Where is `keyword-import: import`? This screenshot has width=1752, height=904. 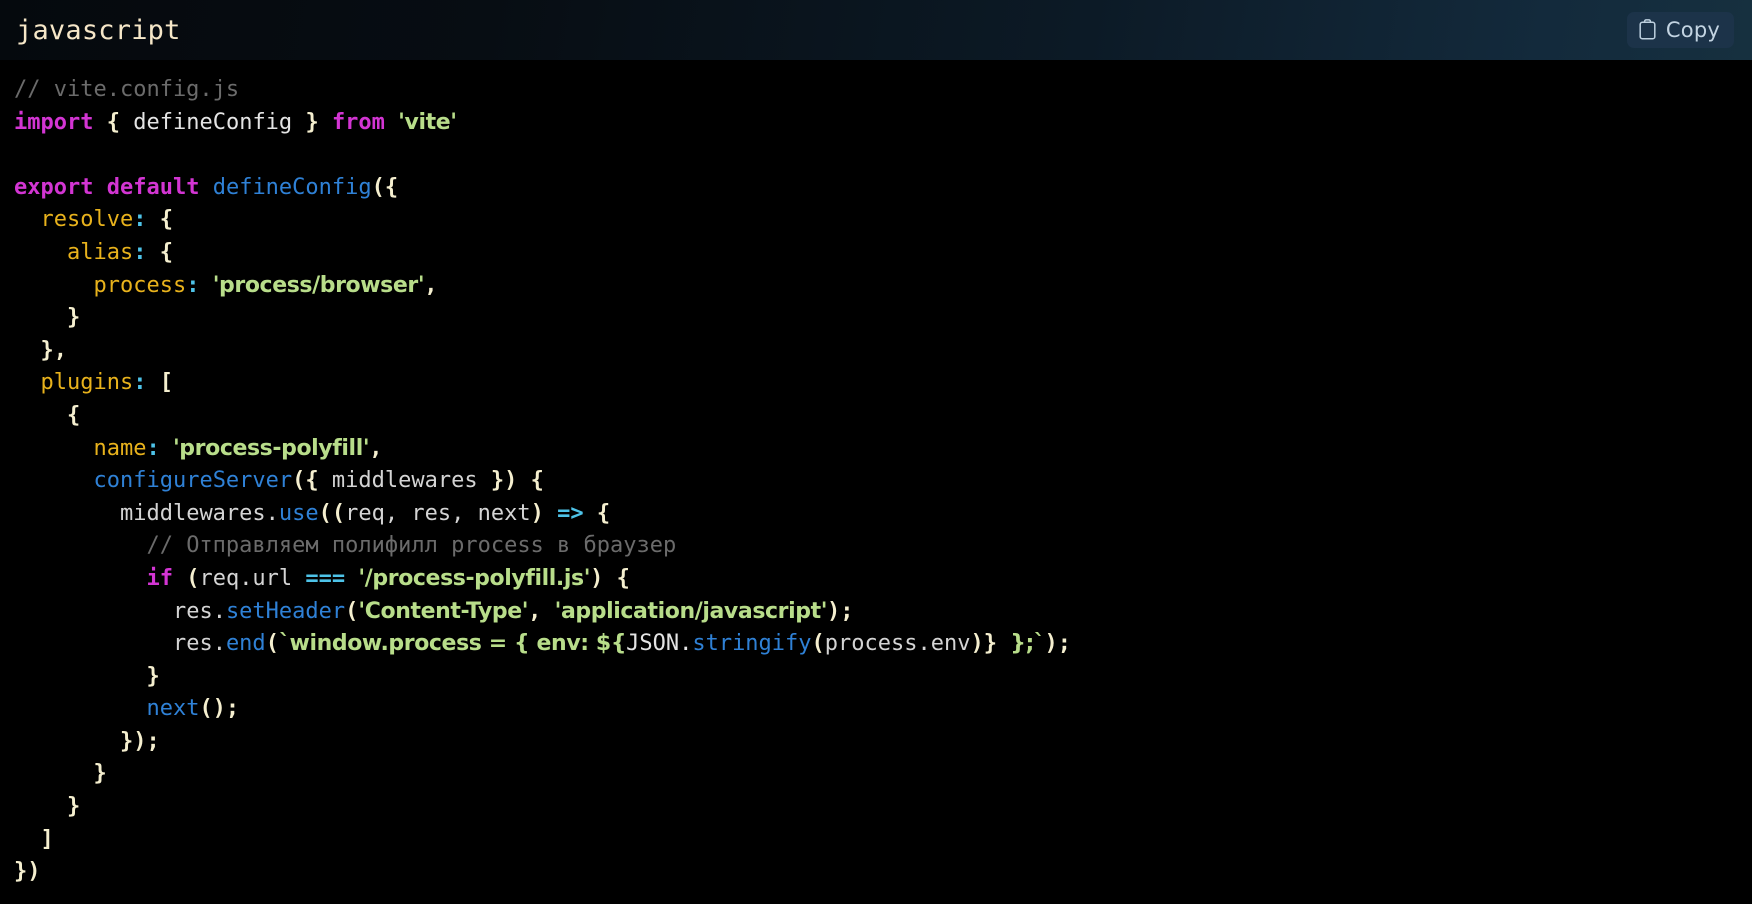 keyword-import: import is located at coordinates (54, 122).